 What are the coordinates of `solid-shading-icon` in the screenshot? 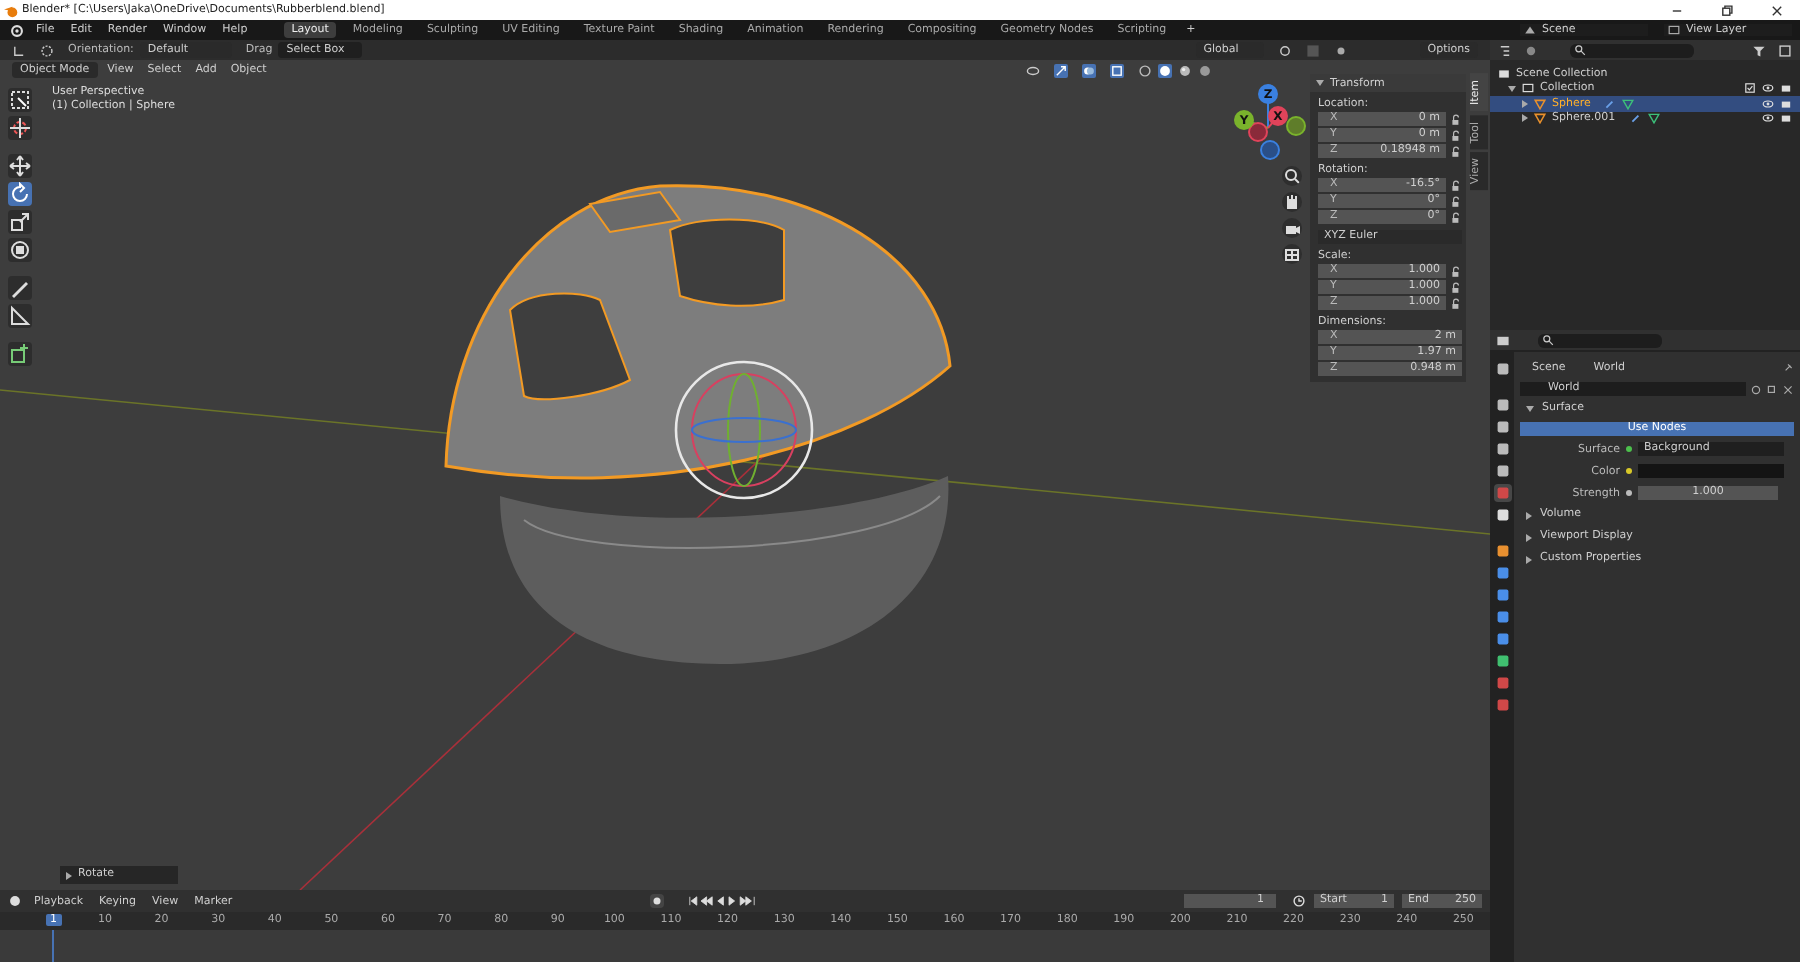 It's located at (1165, 70).